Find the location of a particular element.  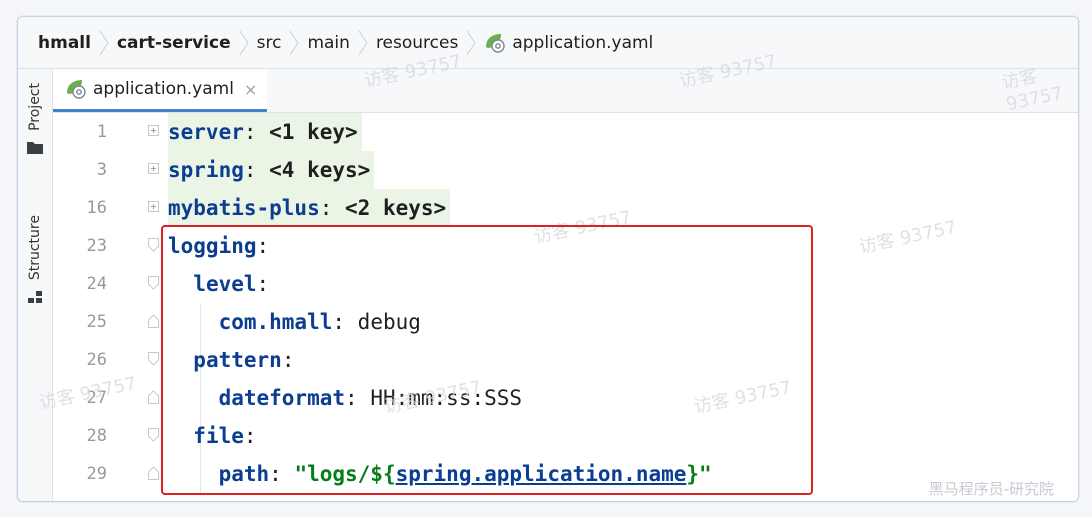

tab-application-yaml: application.yaml × is located at coordinates (160, 90).